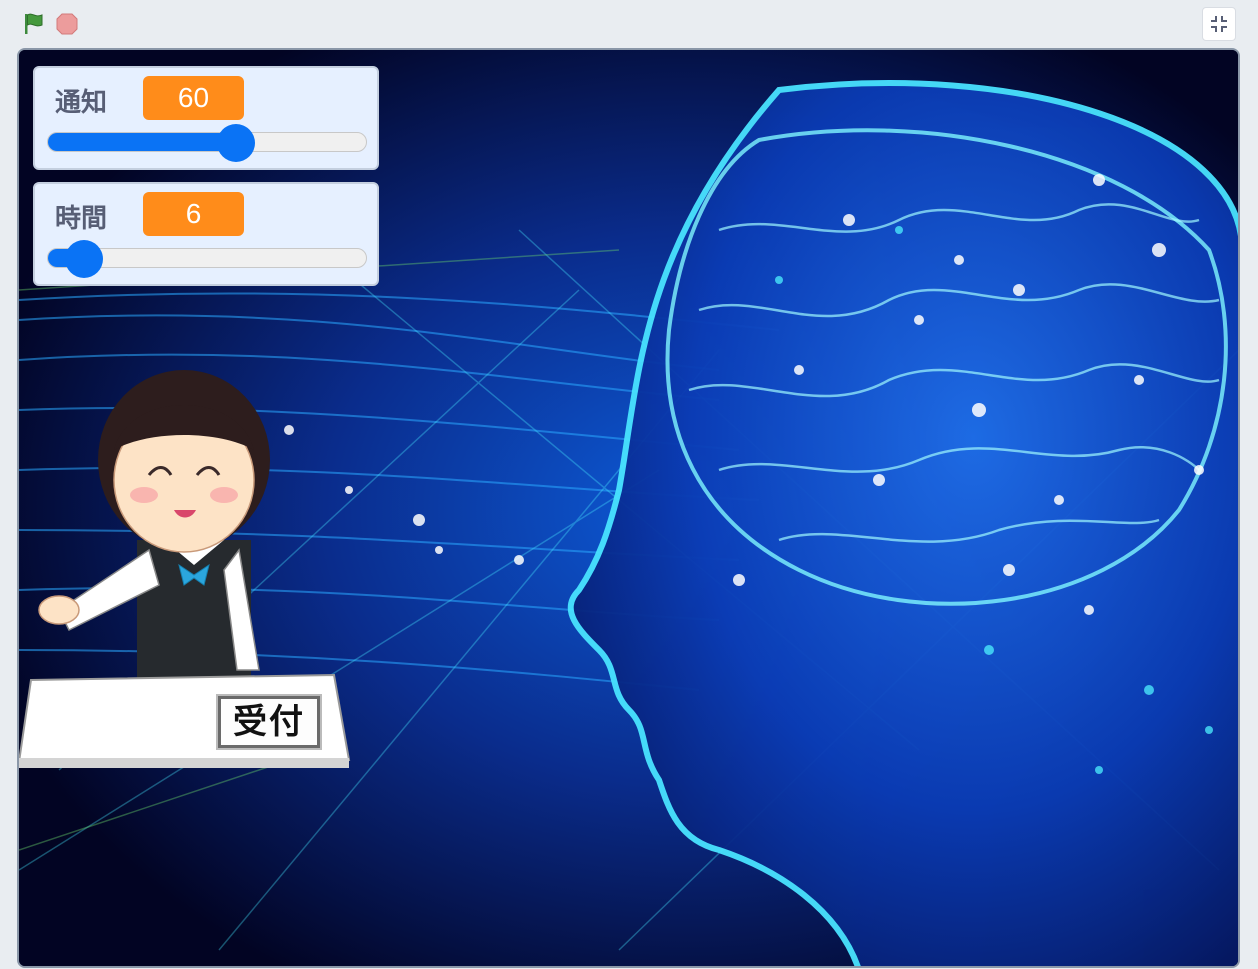 Image resolution: width=1258 pixels, height=969 pixels. I want to click on stop-icon, so click(67, 24).